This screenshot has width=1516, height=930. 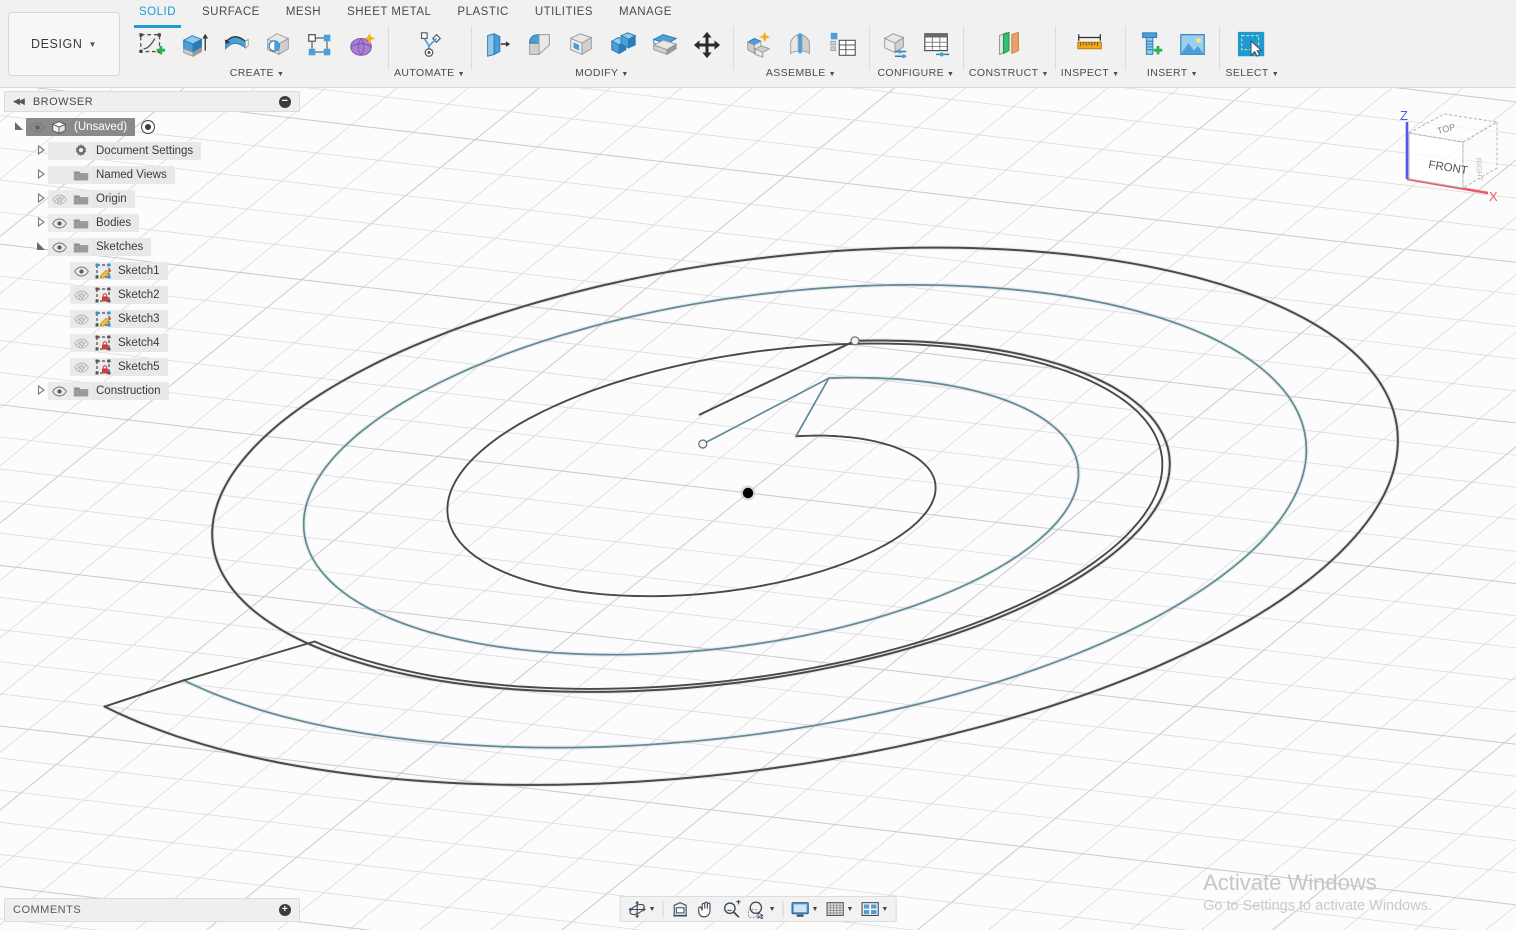 I want to click on tree-item-construction: Construction, so click(x=152, y=391).